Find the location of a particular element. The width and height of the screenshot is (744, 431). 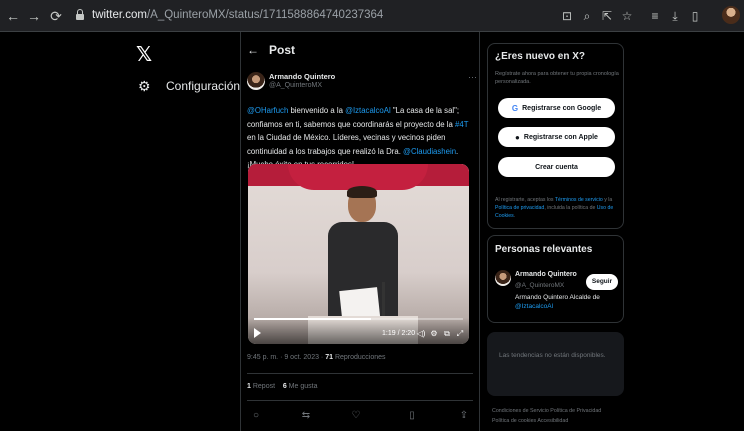

lock-icon is located at coordinates (80, 14).